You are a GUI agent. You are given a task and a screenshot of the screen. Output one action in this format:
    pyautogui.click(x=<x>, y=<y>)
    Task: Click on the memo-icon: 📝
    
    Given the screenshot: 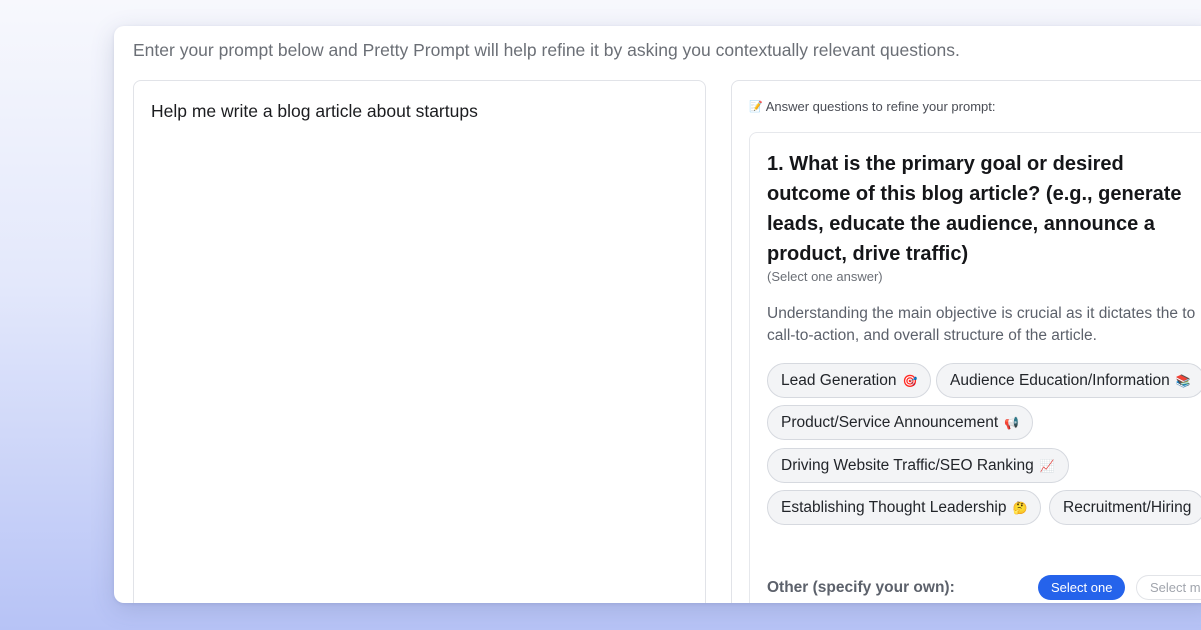 What is the action you would take?
    pyautogui.click(x=756, y=107)
    